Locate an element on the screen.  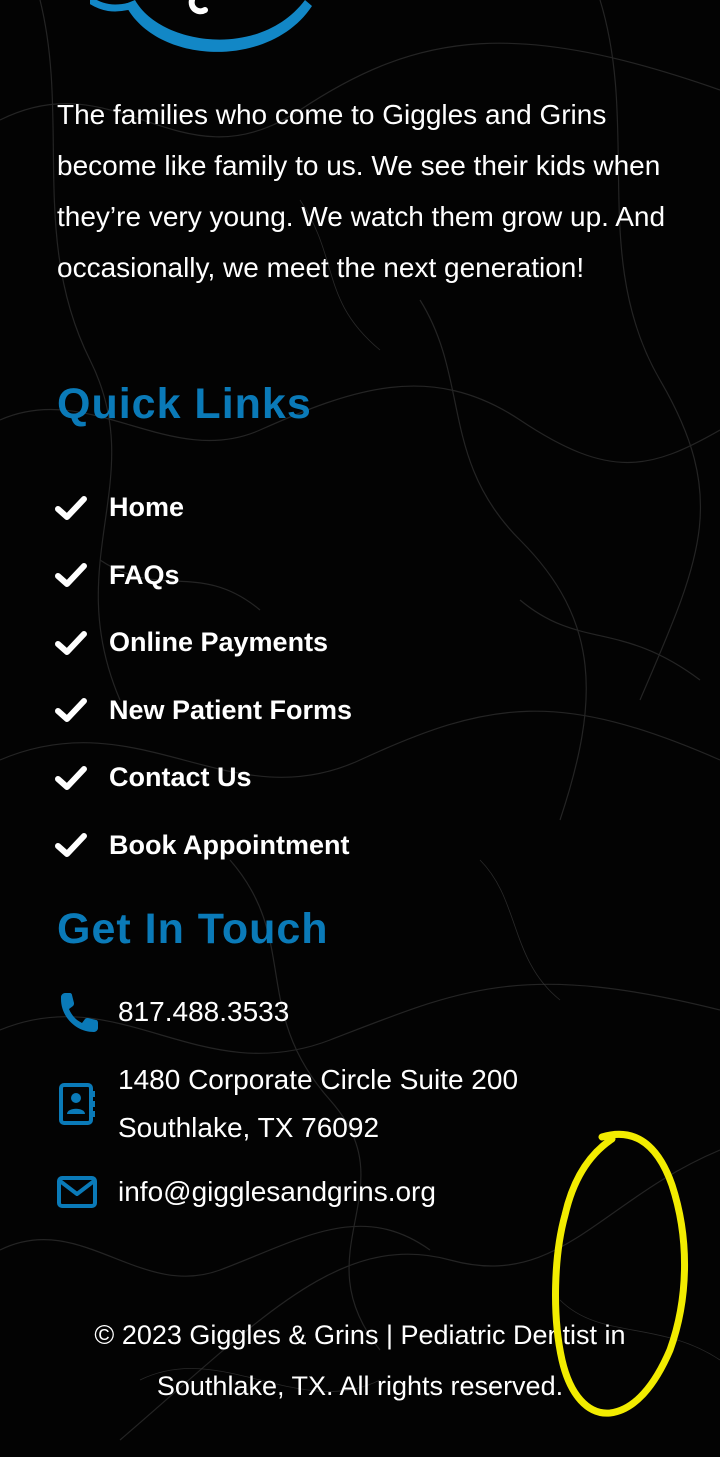
contact-email: info@gigglesandgrins.org is located at coordinates (245, 1192).